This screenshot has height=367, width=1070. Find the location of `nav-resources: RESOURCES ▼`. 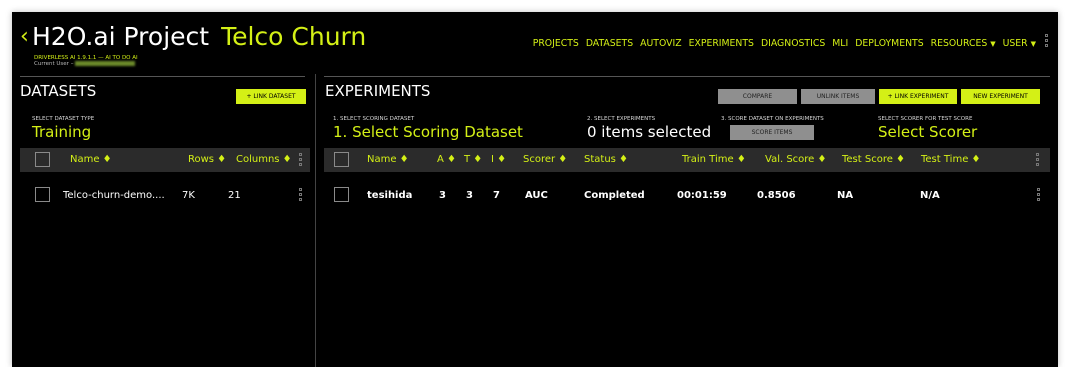

nav-resources: RESOURCES ▼ is located at coordinates (963, 43).